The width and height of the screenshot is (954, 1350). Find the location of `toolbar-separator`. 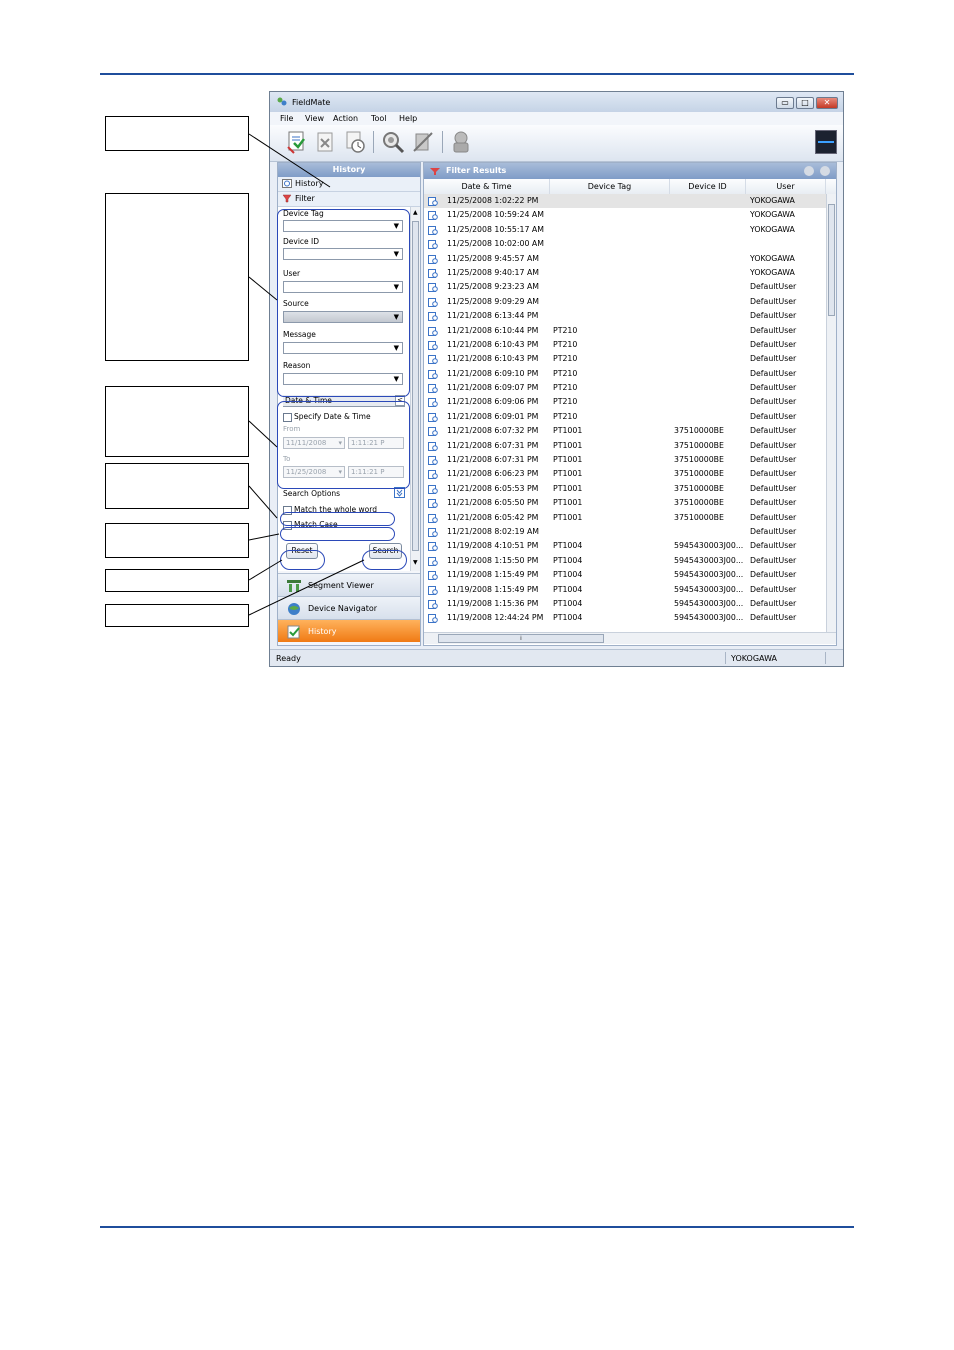

toolbar-separator is located at coordinates (373, 142).